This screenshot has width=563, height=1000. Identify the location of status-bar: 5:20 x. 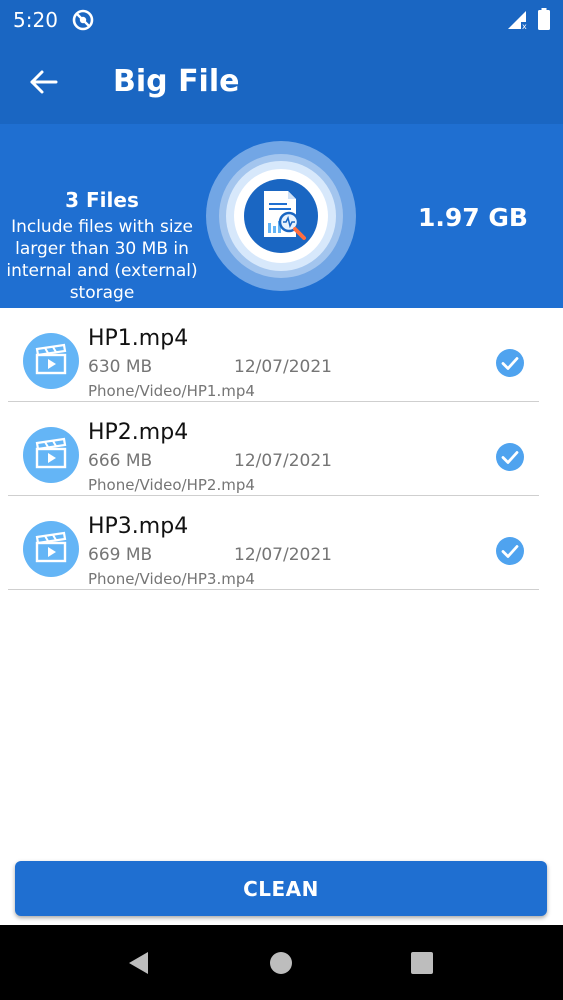
(281, 20).